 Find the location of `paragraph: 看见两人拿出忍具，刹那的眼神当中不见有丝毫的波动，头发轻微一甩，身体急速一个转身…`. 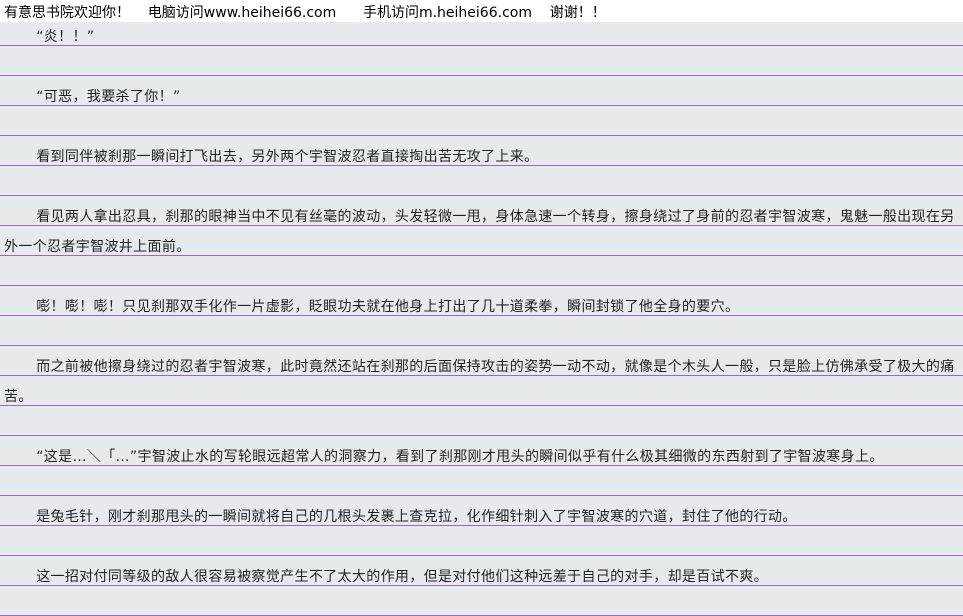

paragraph: 看见两人拿出忍具，刹那的眼神当中不见有丝毫的波动，头发轻微一甩，身体急速一个转身… is located at coordinates (479, 232).